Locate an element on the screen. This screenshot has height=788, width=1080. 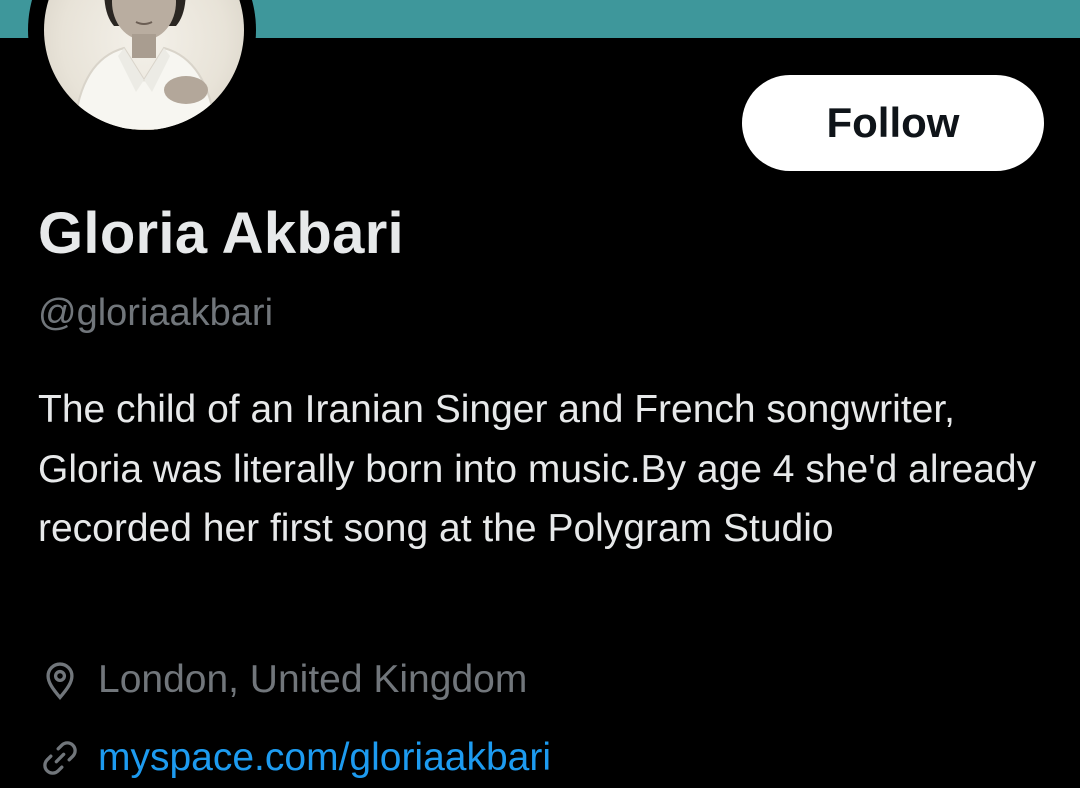
profile-photo-image is located at coordinates (145, 65).